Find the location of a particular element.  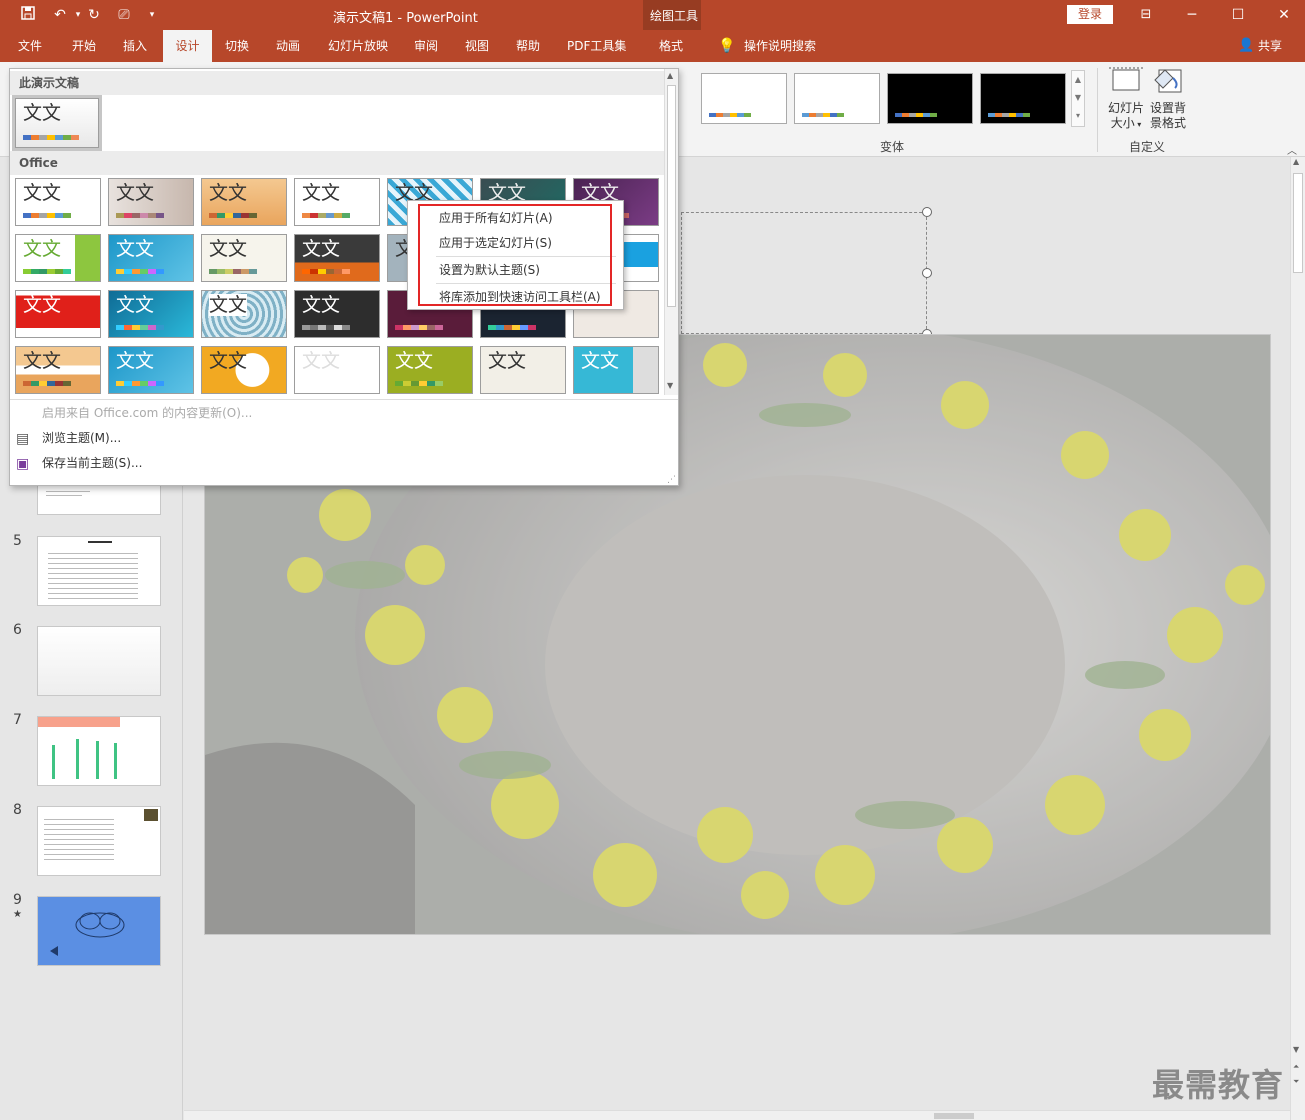

customize-qat-icon: ▾ is located at coordinates (152, 15).